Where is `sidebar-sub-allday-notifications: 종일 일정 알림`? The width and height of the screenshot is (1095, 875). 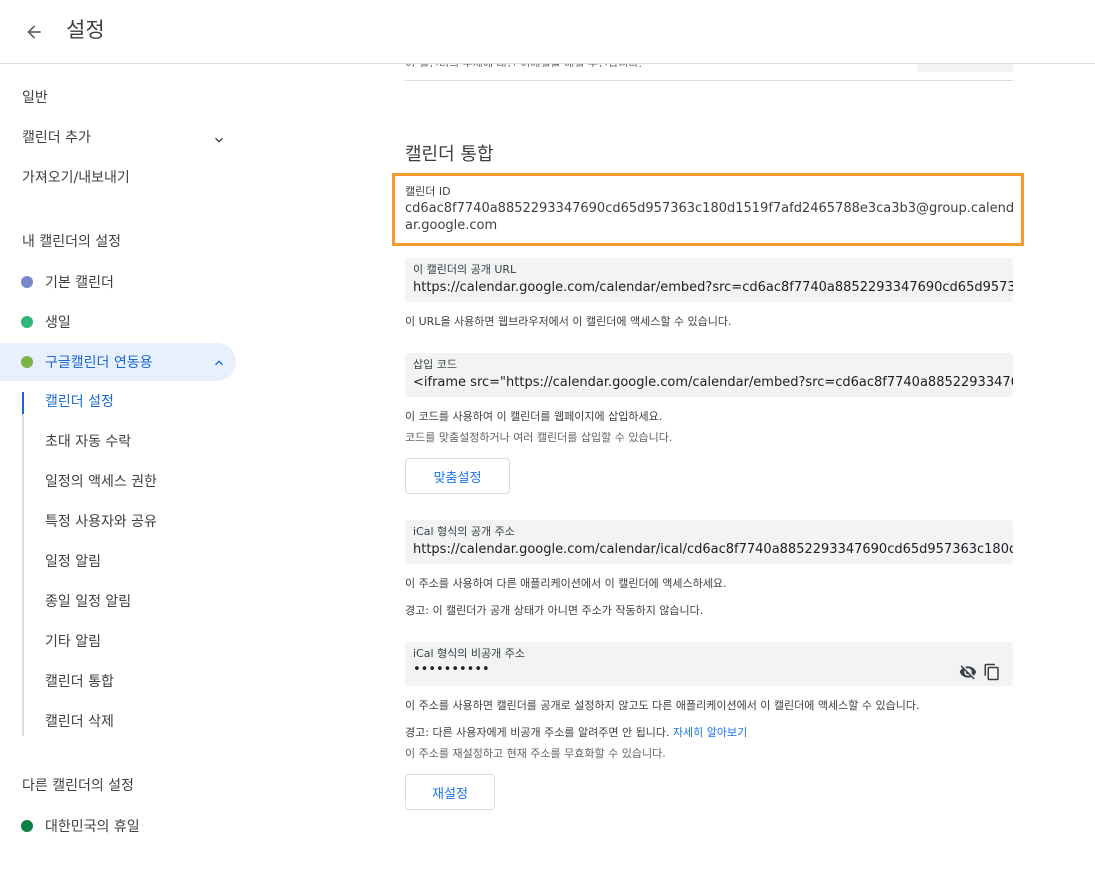 sidebar-sub-allday-notifications: 종일 일정 알림 is located at coordinates (88, 602).